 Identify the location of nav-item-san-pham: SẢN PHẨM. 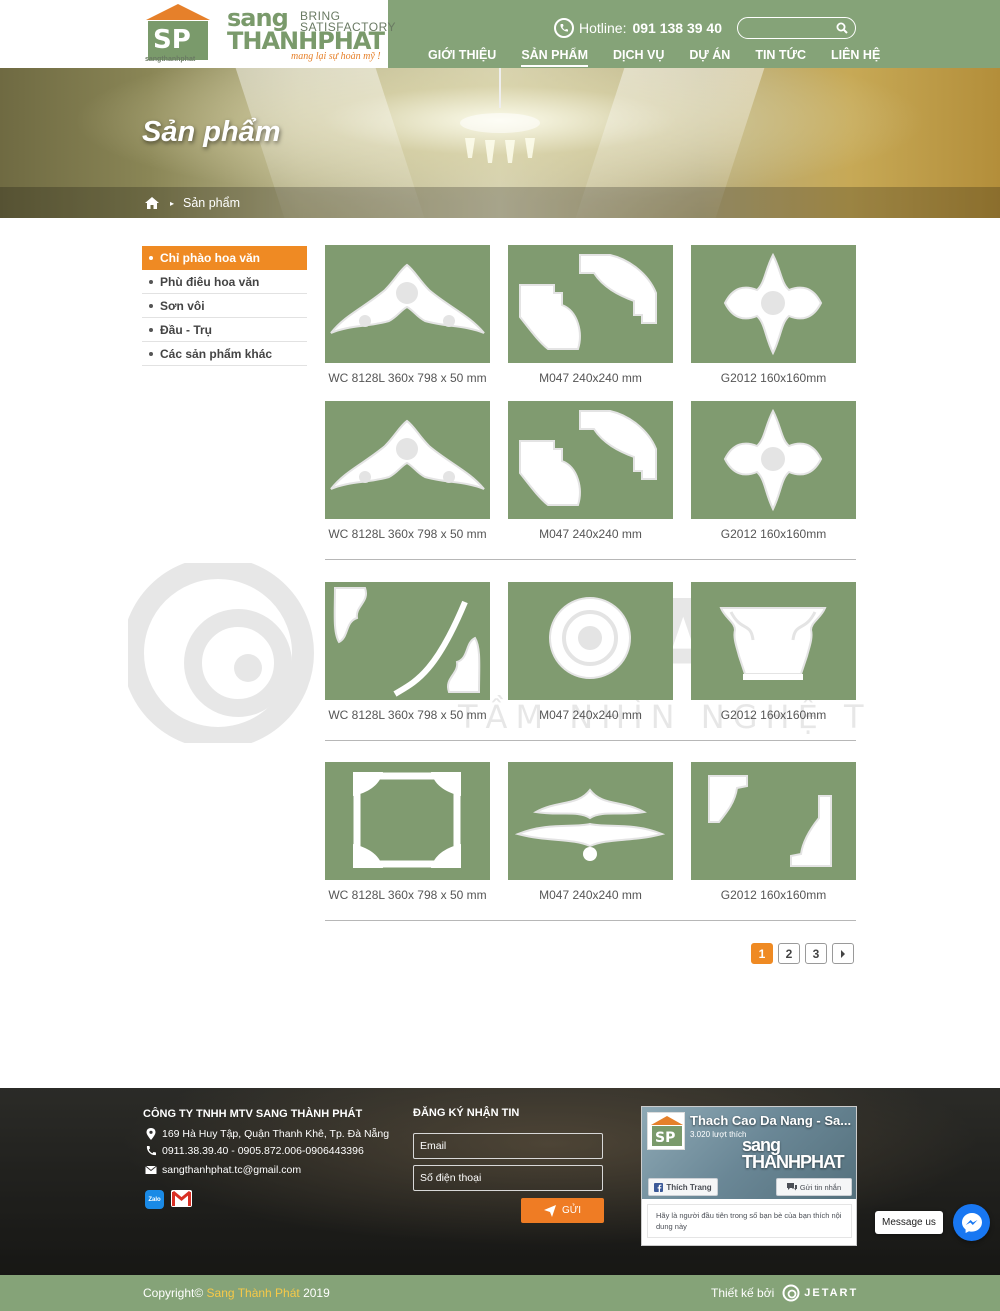
(554, 57).